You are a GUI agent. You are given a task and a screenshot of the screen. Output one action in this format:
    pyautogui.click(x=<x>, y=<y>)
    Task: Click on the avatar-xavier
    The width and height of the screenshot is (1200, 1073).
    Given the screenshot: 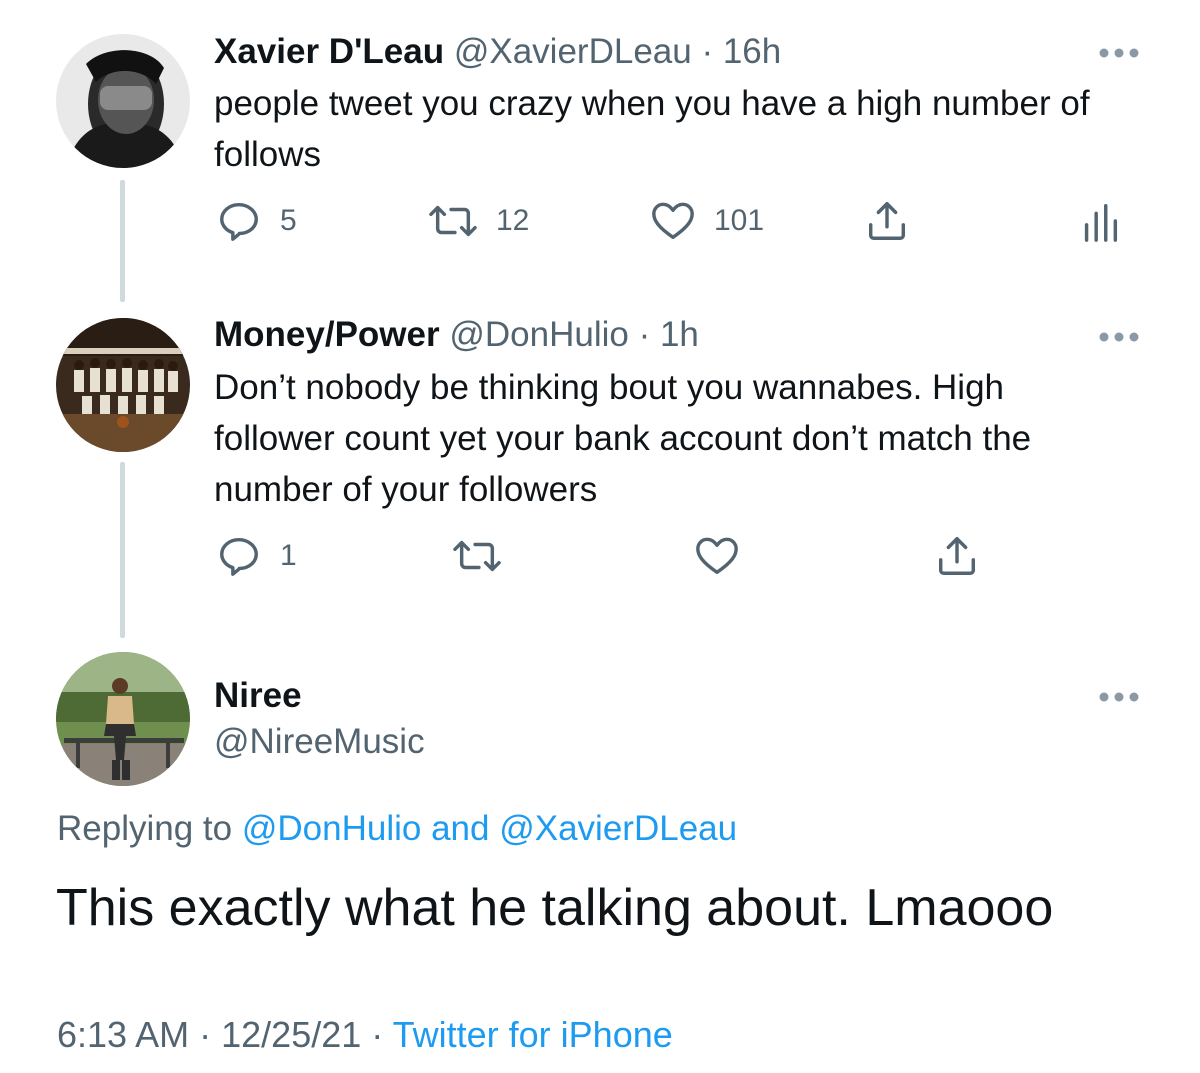 What is the action you would take?
    pyautogui.click(x=123, y=101)
    